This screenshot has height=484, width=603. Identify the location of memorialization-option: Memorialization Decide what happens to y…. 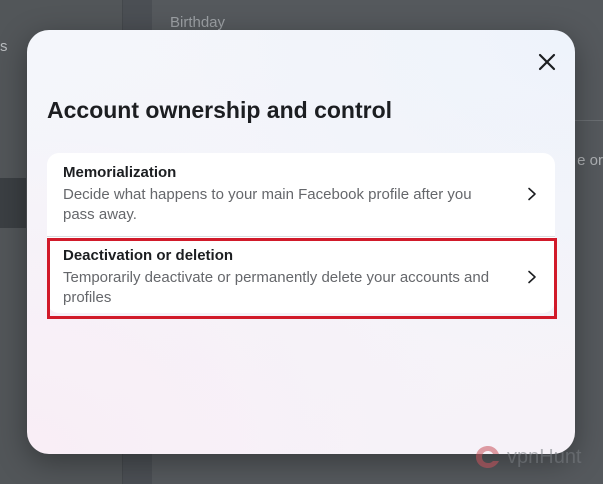
(301, 194).